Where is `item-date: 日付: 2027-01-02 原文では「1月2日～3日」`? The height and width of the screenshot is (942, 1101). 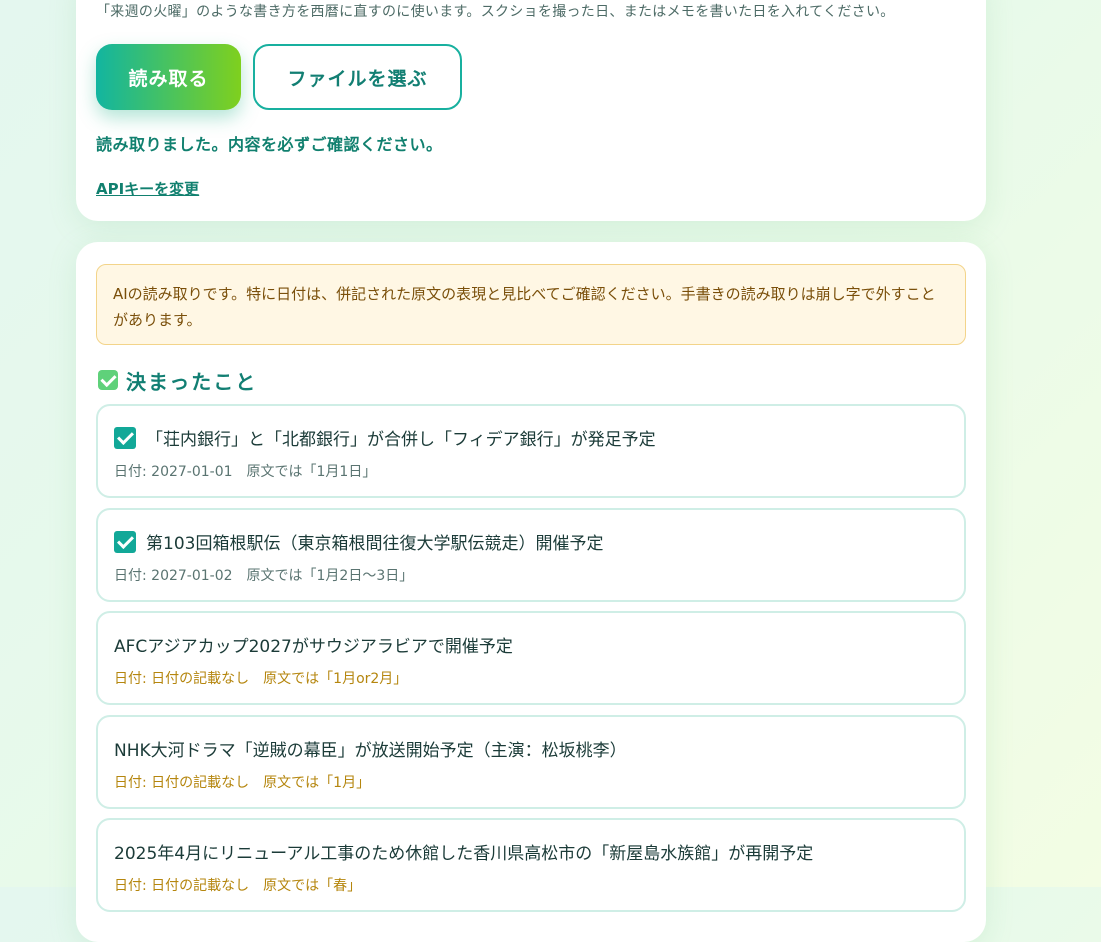
item-date: 日付: 2027-01-02 原文では「1月2日～3日」 is located at coordinates (264, 576).